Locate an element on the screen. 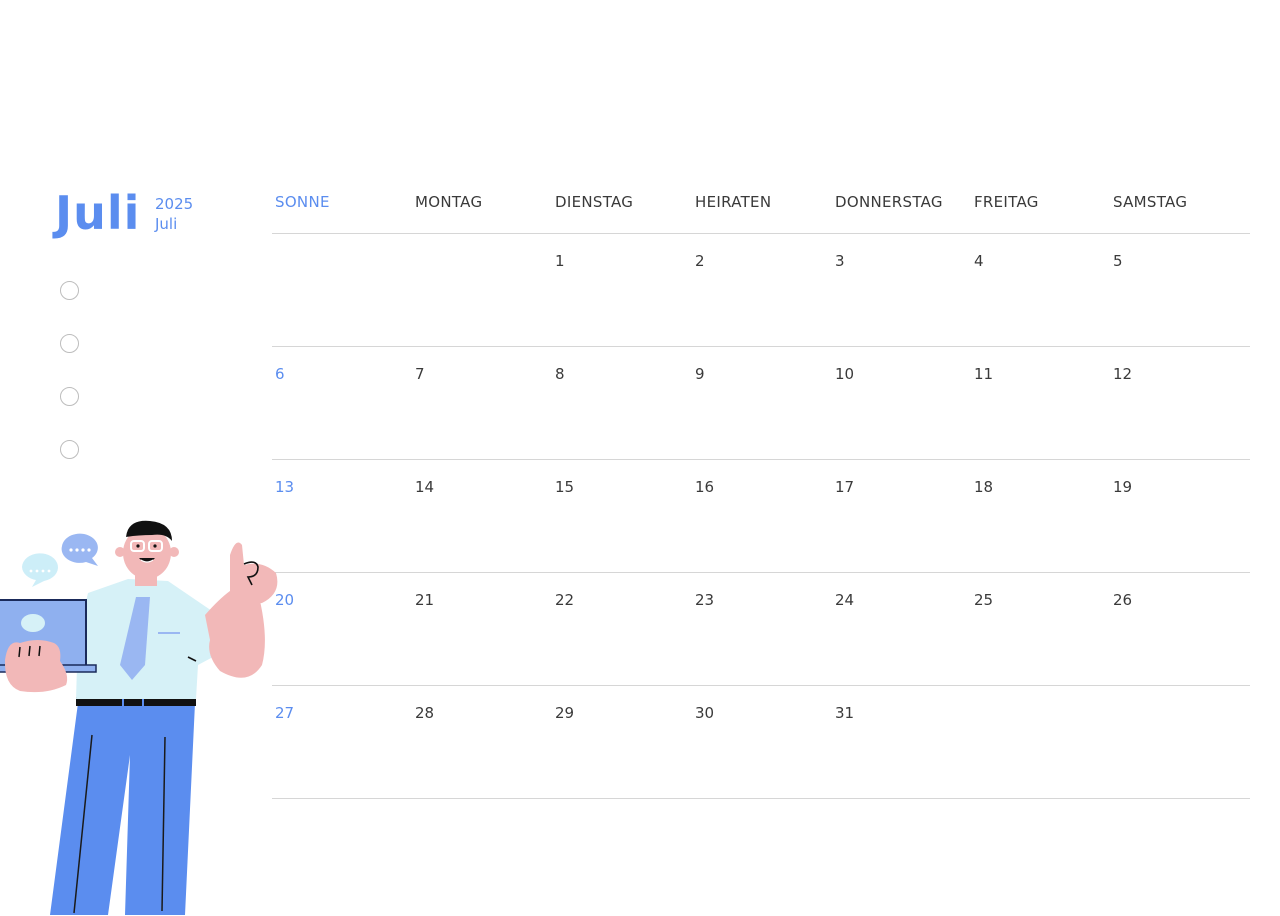  weekday-saturday: SAMSTAG is located at coordinates (1150, 202).